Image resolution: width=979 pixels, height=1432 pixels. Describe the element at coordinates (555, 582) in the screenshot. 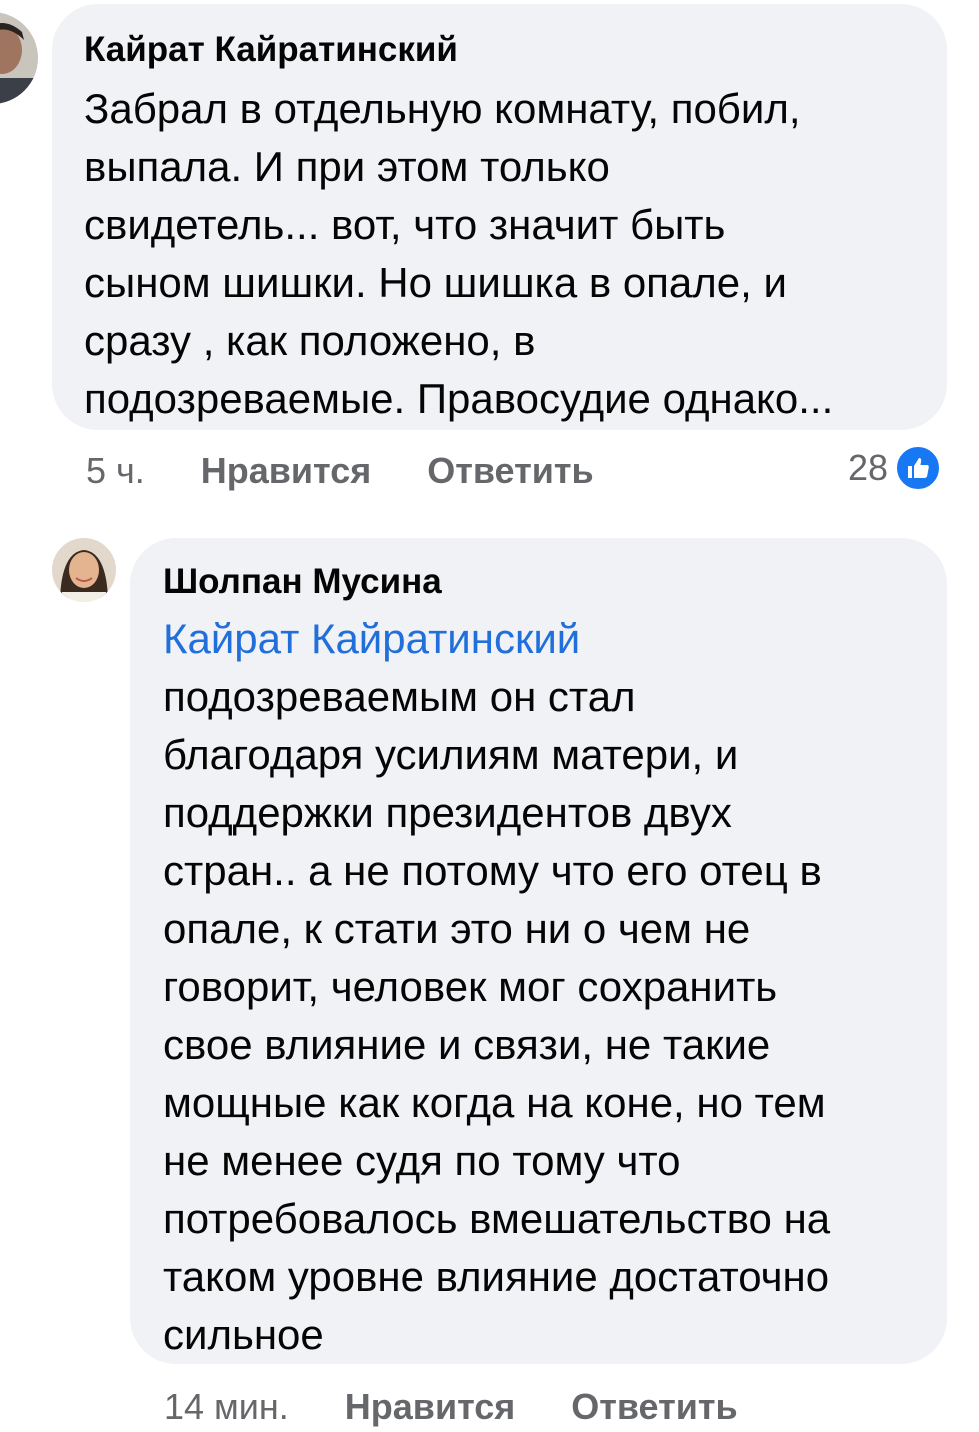

I see `comment-author: Шолпан Мусина` at that location.